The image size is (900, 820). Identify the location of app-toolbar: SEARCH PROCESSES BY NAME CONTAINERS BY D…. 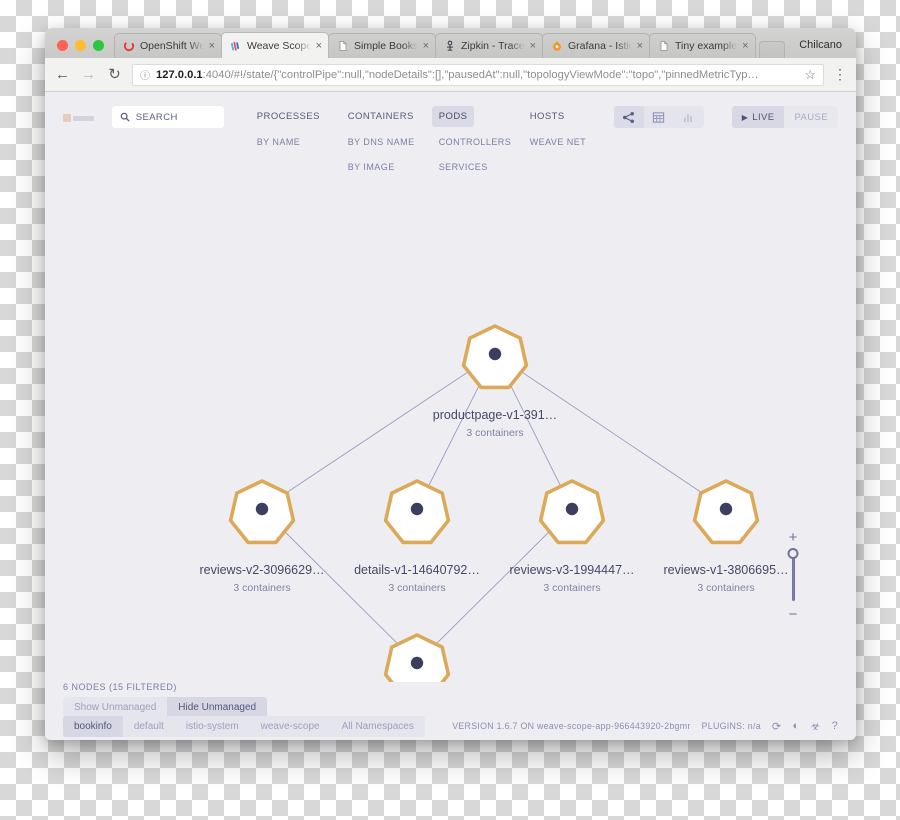
(450, 132).